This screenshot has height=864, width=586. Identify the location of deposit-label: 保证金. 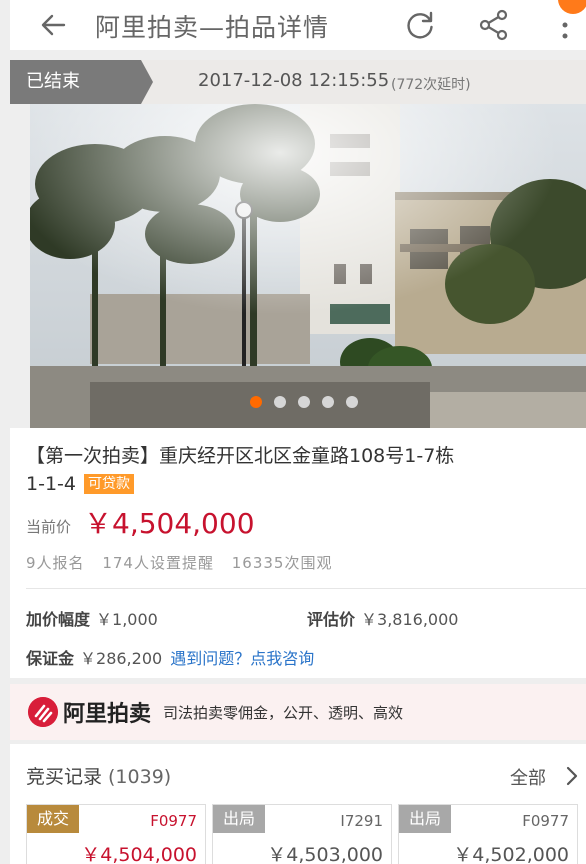
(50, 658).